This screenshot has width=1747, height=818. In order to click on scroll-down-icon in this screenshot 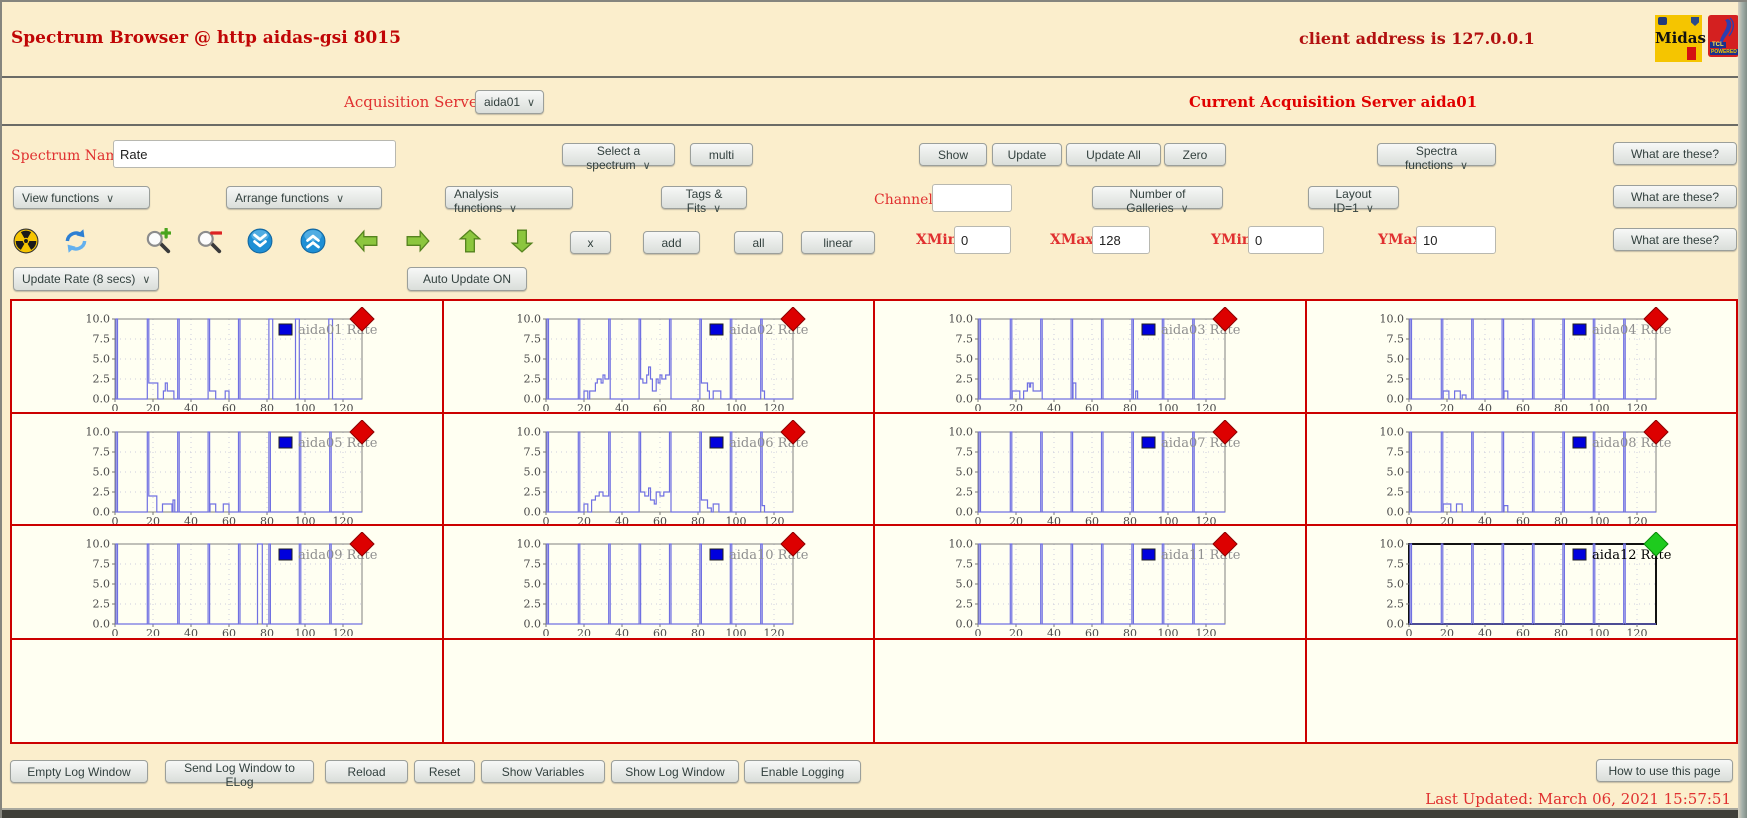, I will do `click(260, 241)`.